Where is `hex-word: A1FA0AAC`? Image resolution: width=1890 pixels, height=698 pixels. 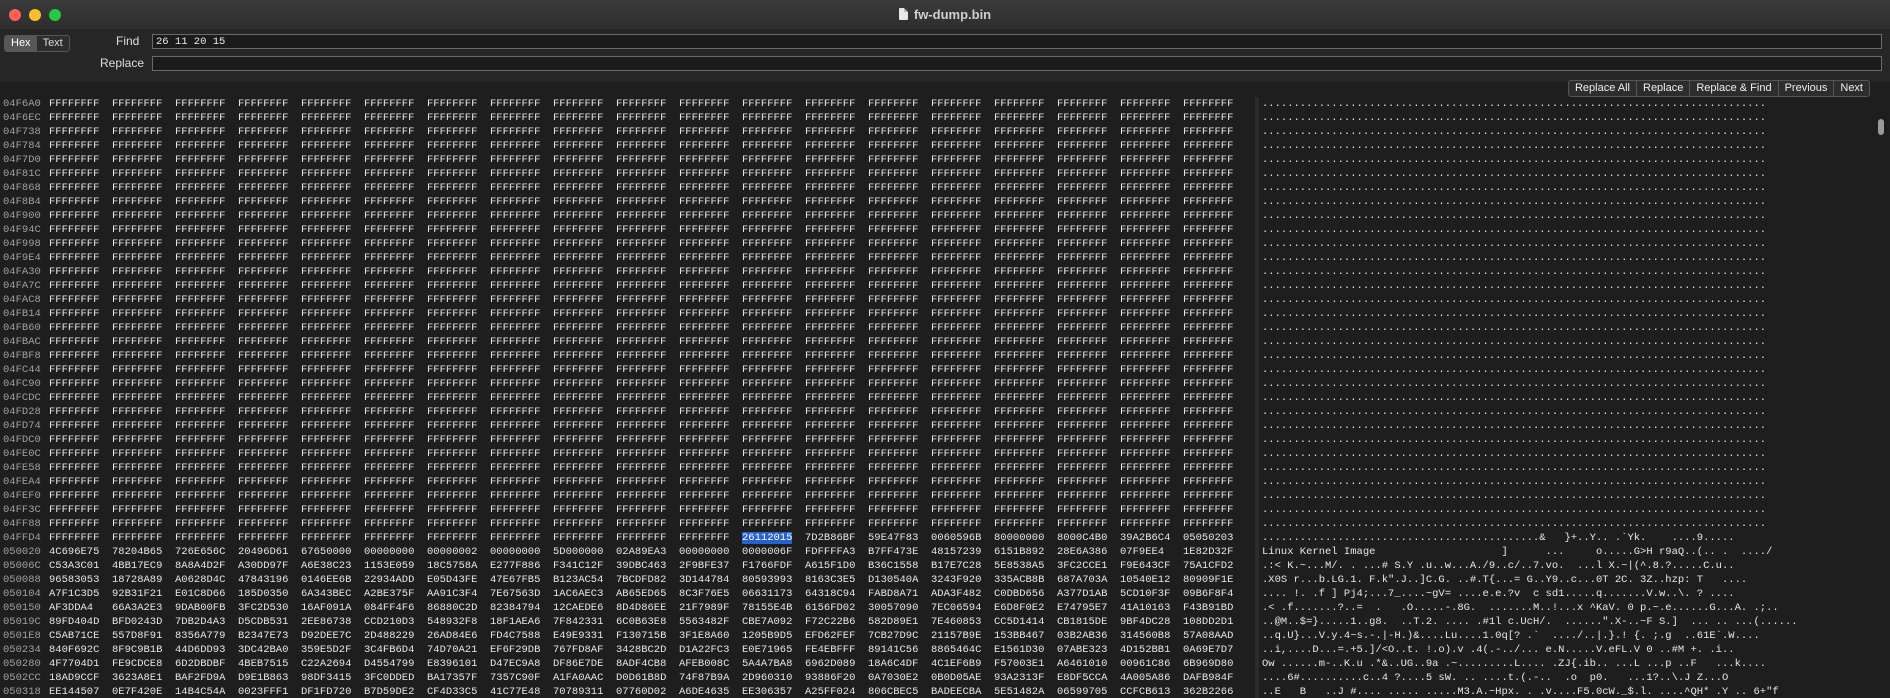 hex-word: A1FA0AAC is located at coordinates (584, 678).